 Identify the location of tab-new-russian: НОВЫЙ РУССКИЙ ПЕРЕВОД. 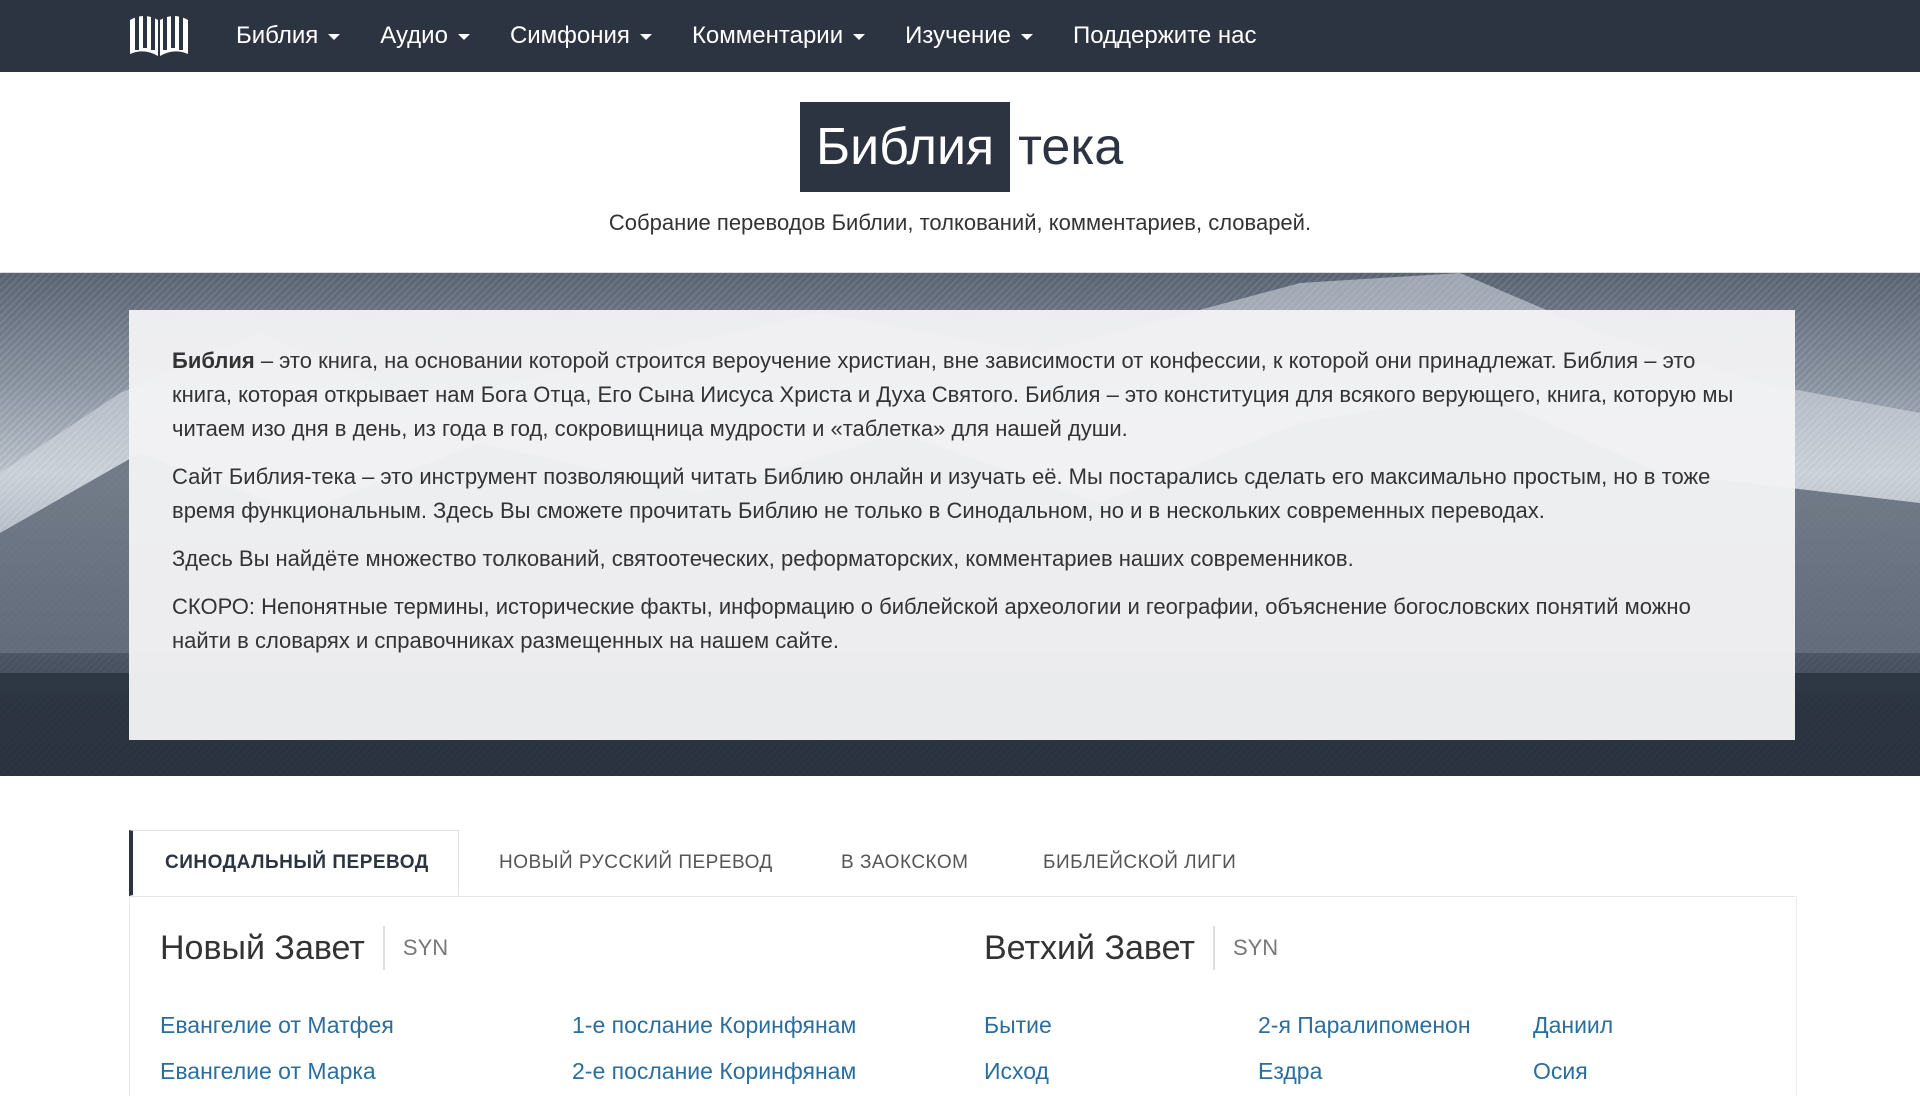
(636, 863).